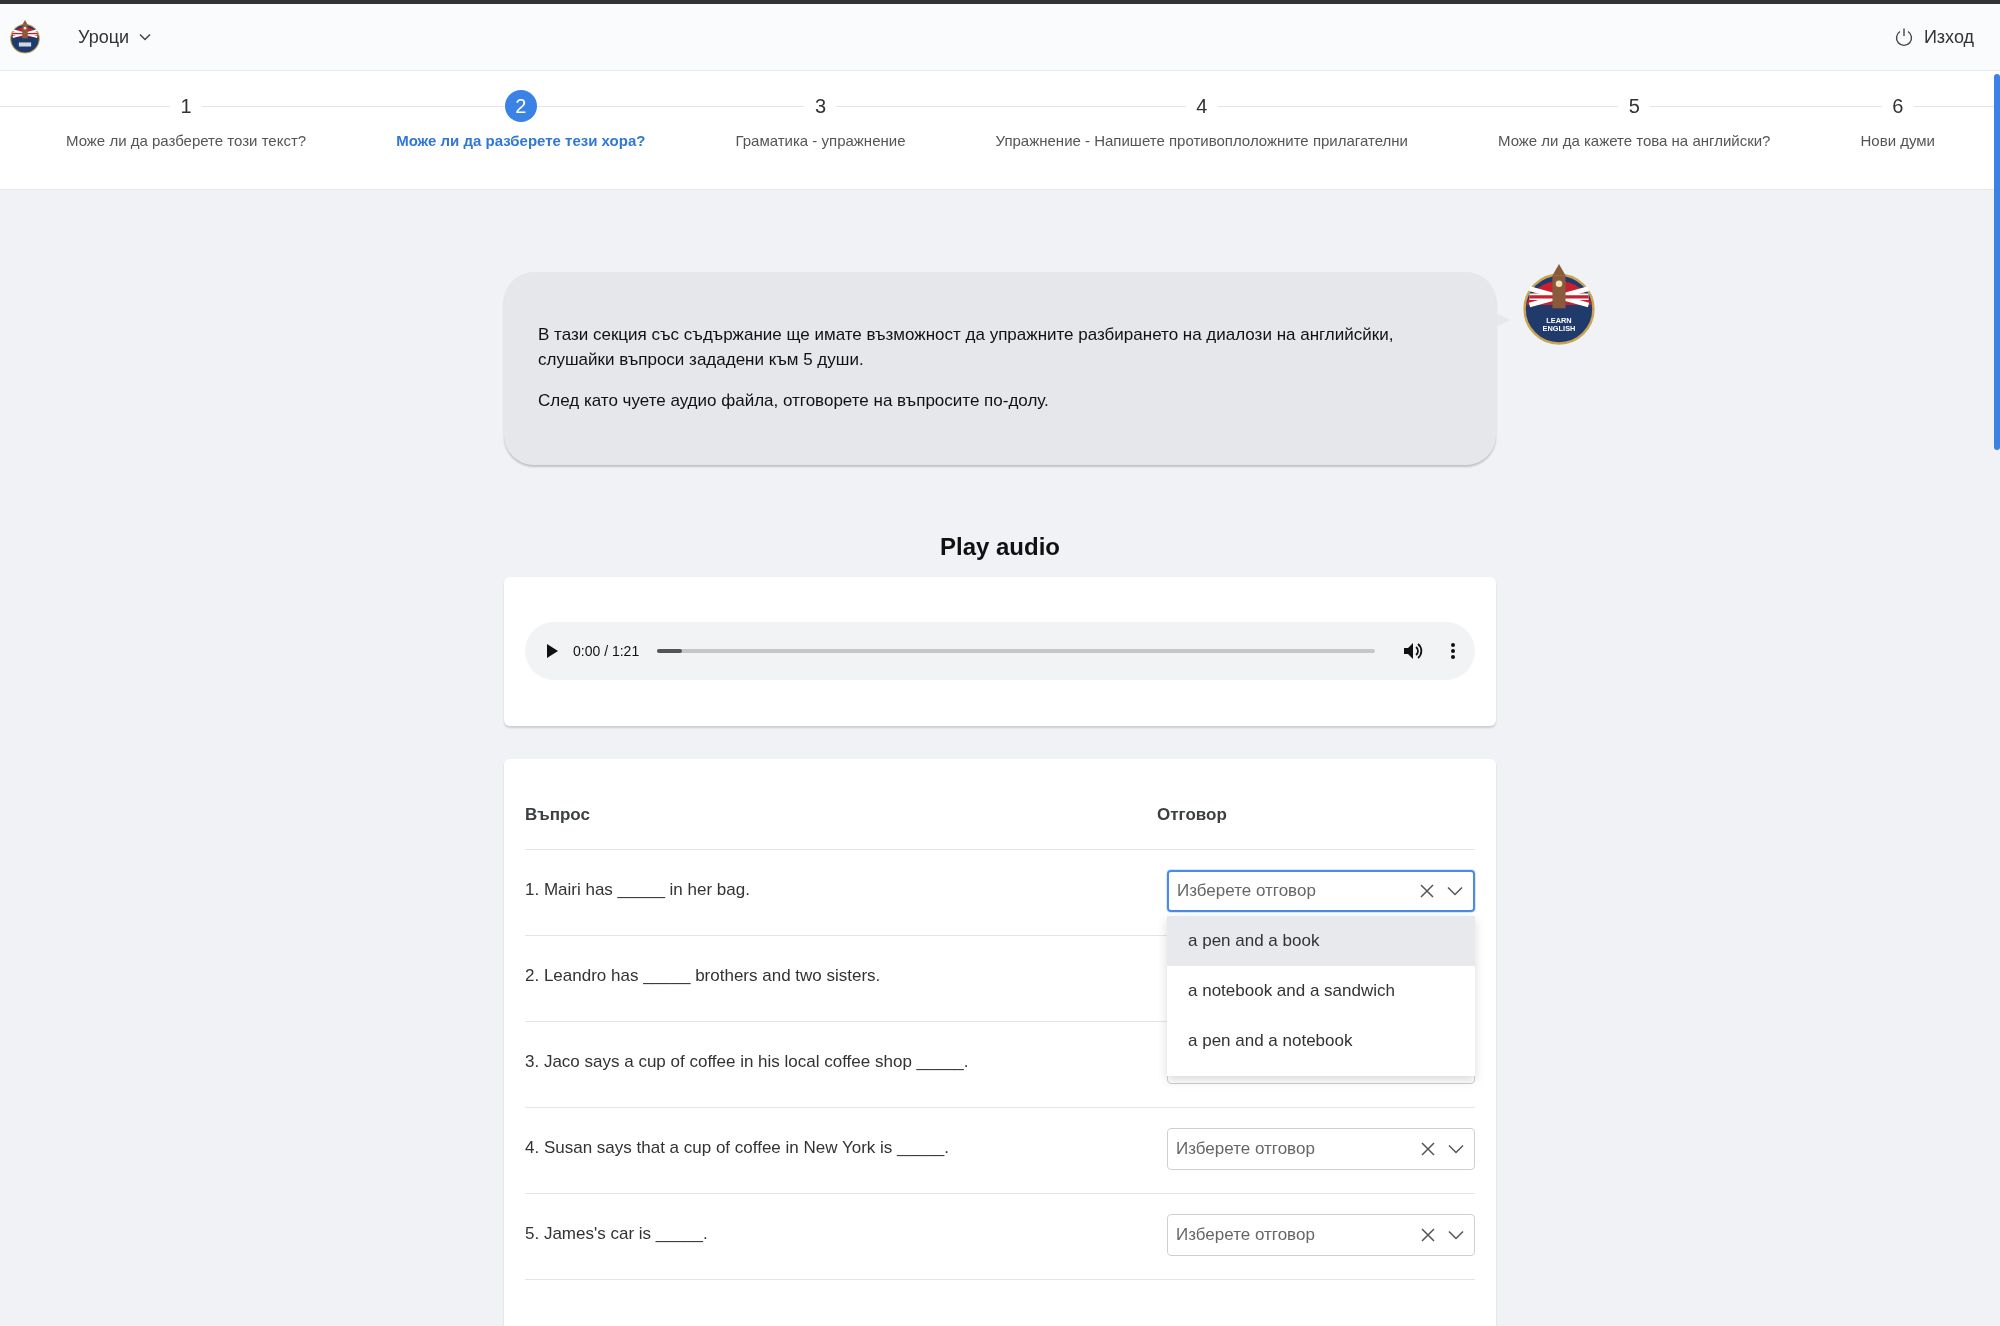 The height and width of the screenshot is (1326, 2000). What do you see at coordinates (747, 1061) in the screenshot?
I see `question-text: 3. Jaco says a cup of coffee in his local coffee shop _____.` at bounding box center [747, 1061].